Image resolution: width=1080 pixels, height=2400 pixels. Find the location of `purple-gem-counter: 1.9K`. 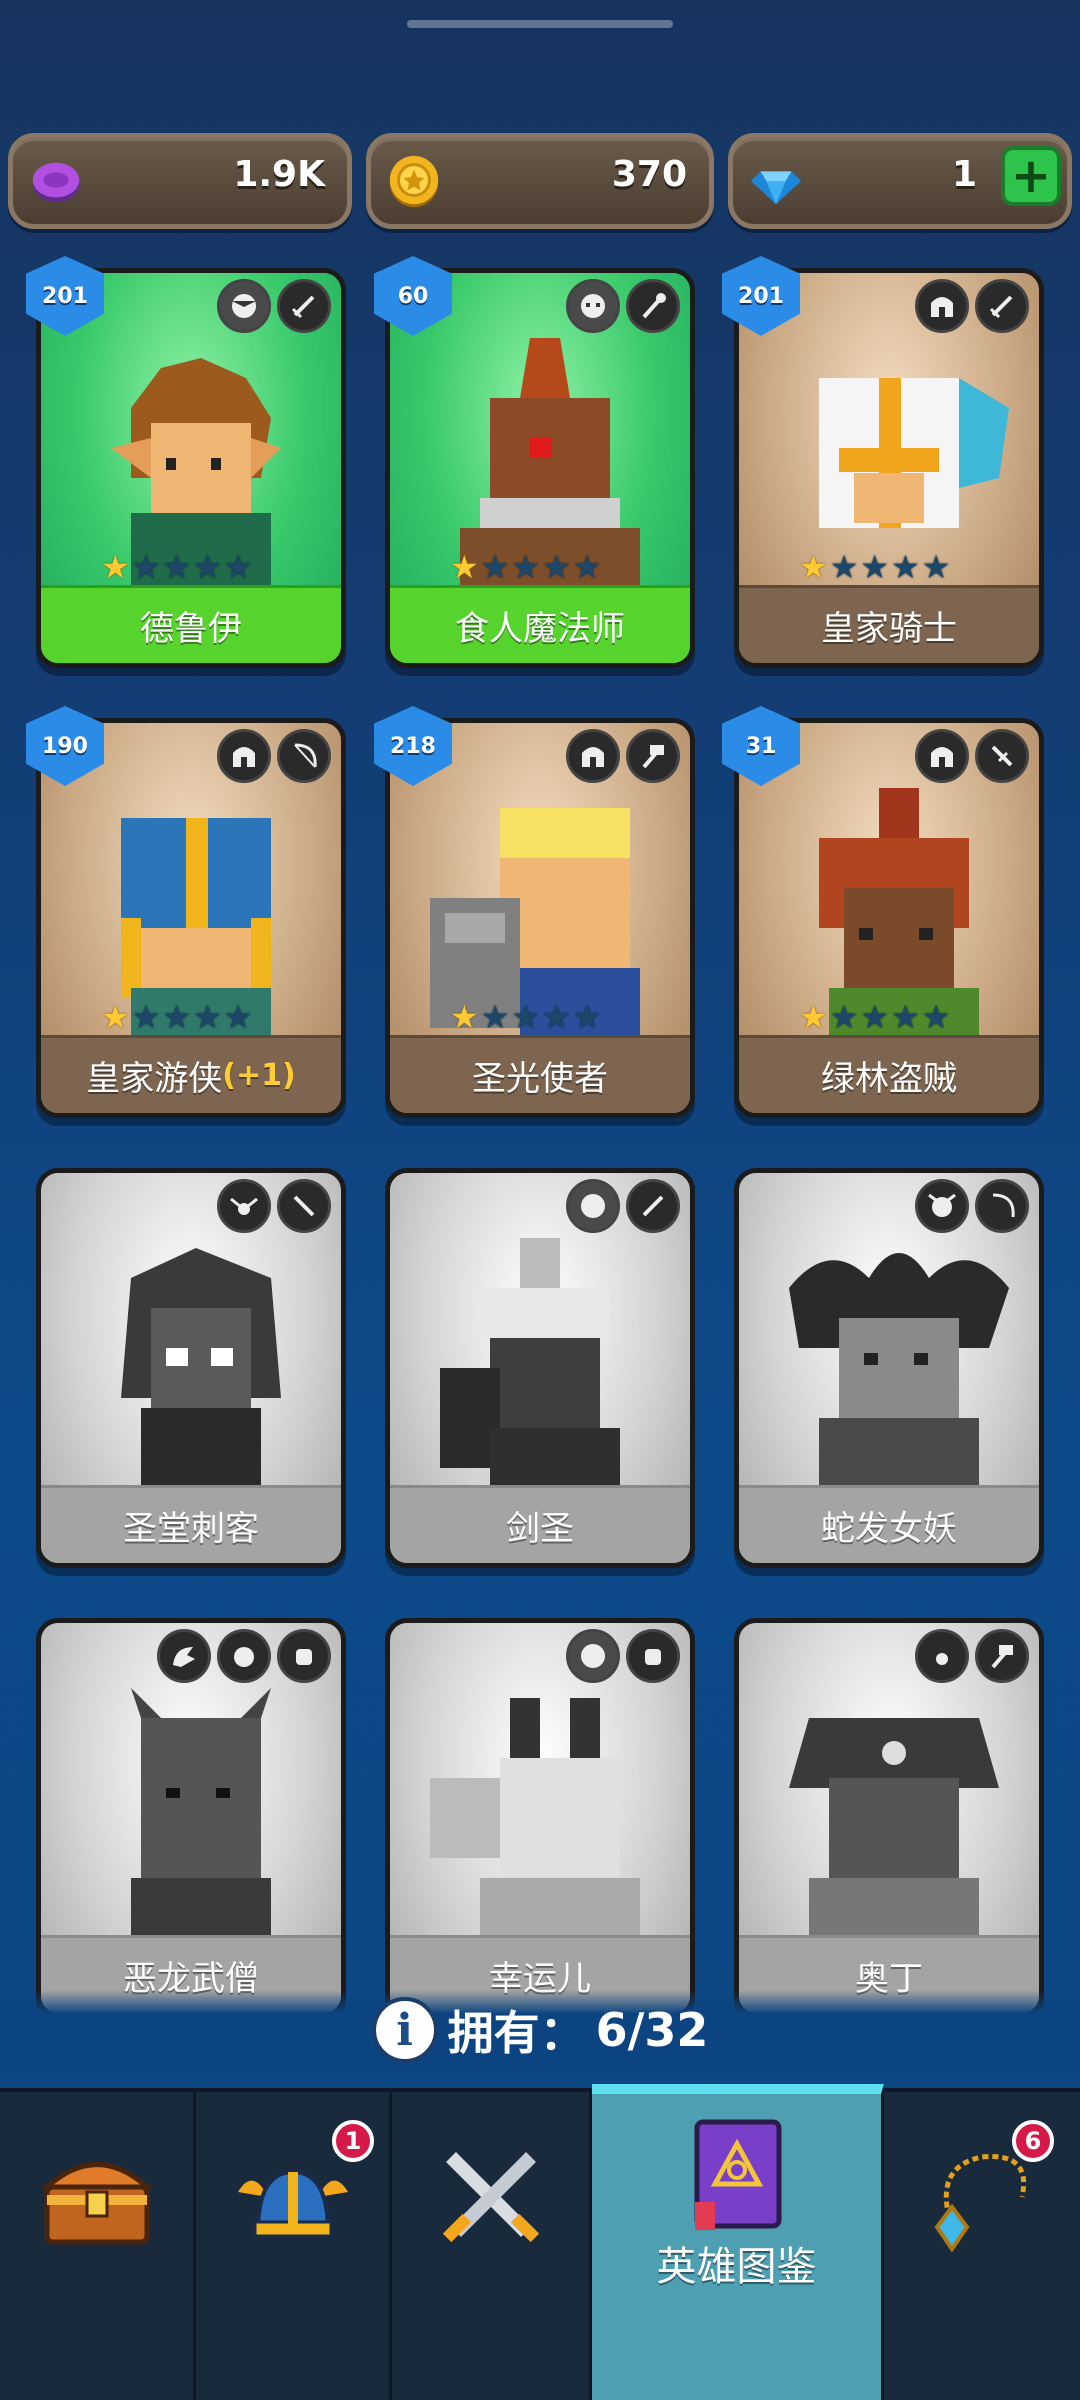

purple-gem-counter: 1.9K is located at coordinates (180, 181).